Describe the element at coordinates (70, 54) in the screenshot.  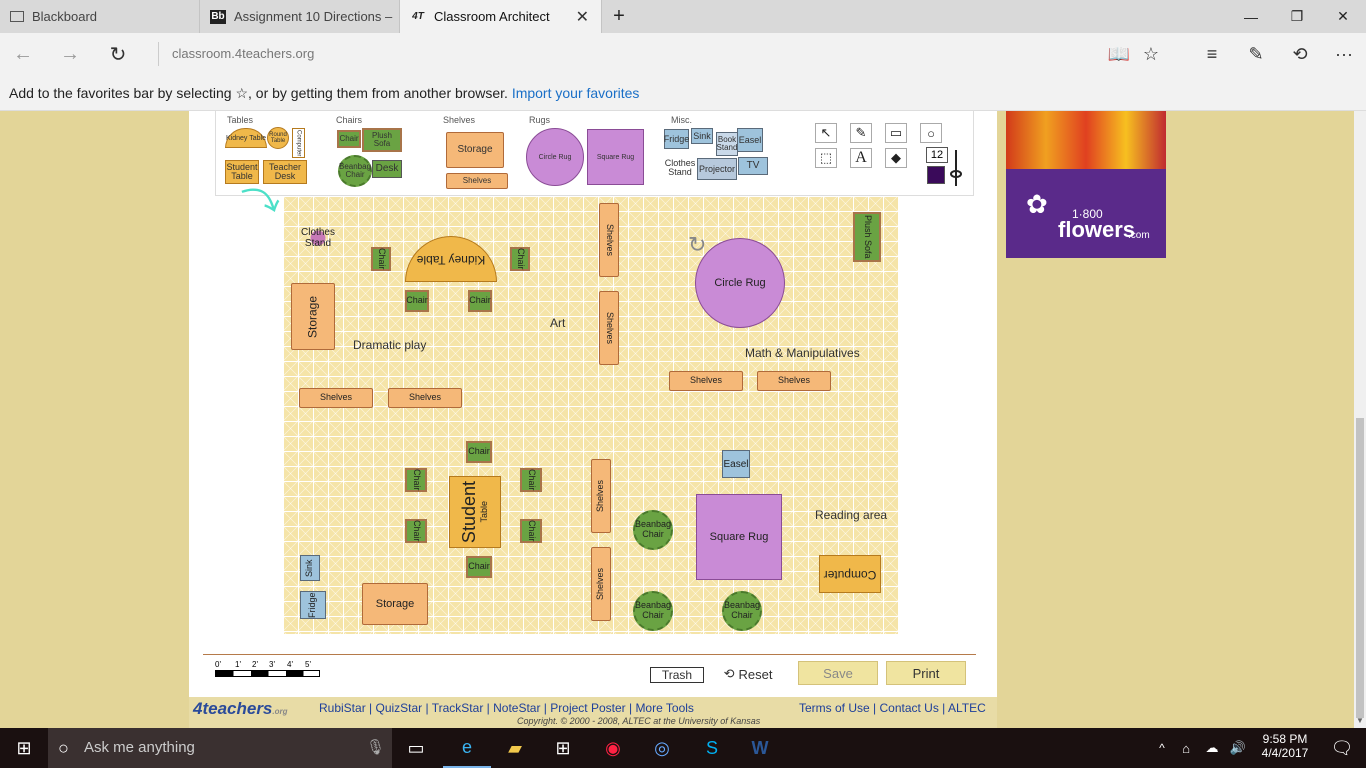
I see `forward-icon: →` at that location.